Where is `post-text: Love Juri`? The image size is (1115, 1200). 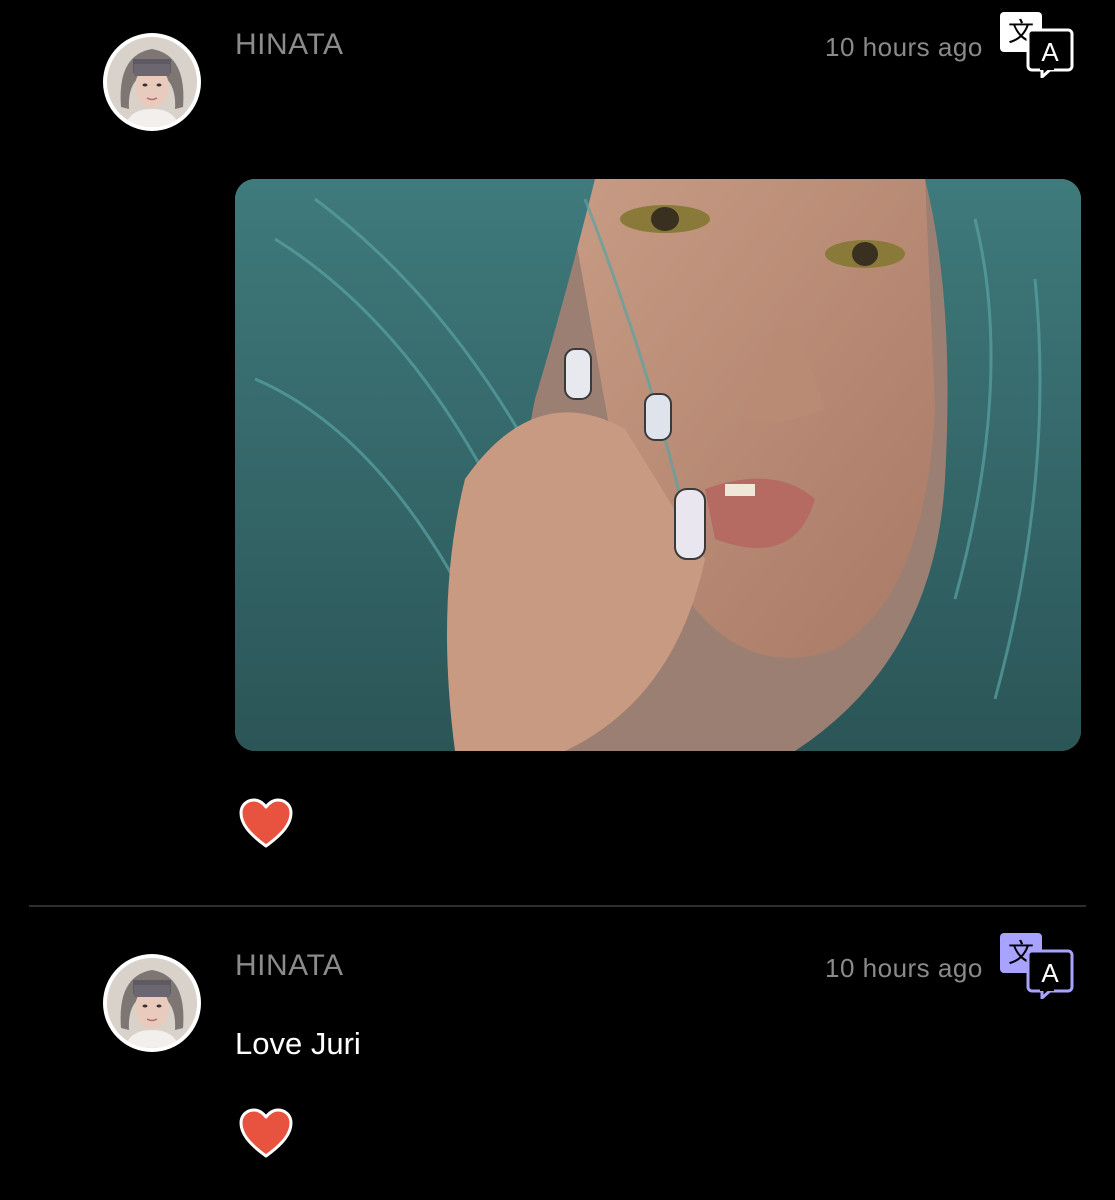 post-text: Love Juri is located at coordinates (298, 1043).